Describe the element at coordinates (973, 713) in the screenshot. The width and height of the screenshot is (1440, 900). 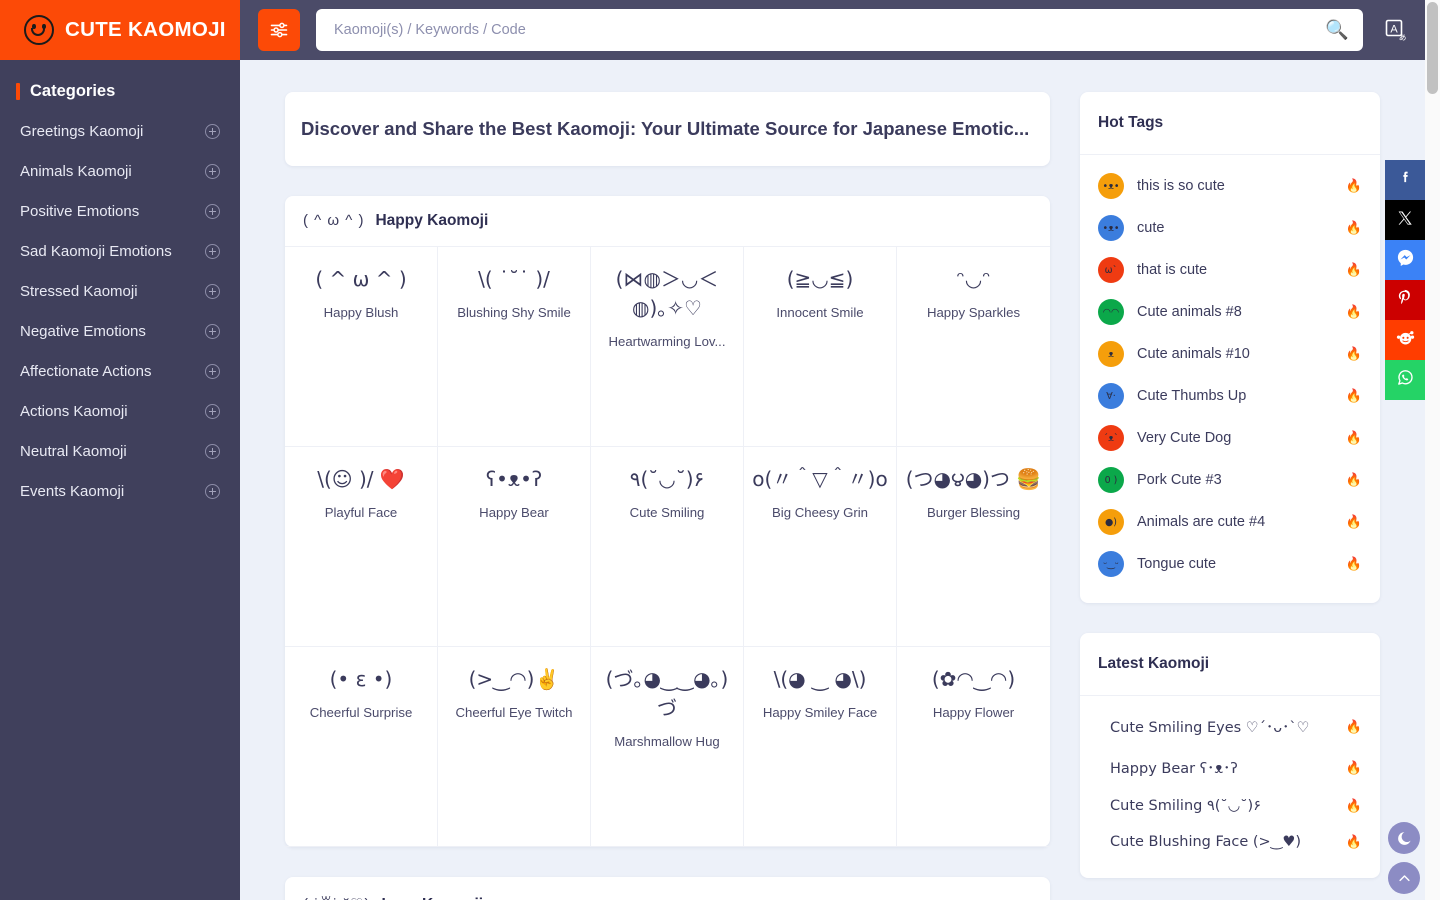
I see `kaomoji-label: Happy Flower` at that location.